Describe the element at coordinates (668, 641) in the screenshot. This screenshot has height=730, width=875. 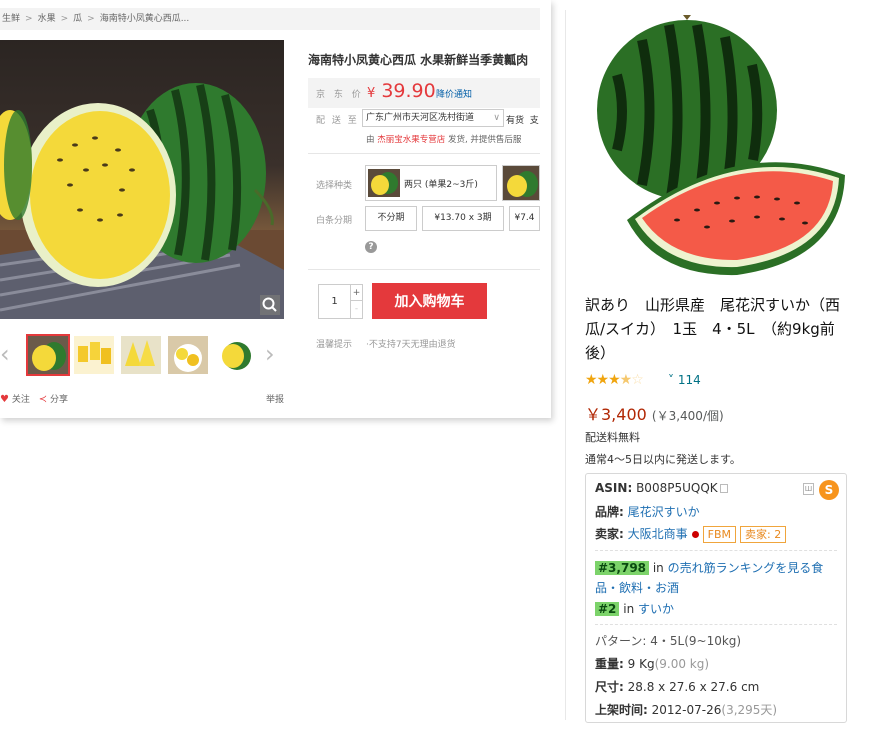
I see `pattern-row: パターン: 4・5L(9~10kg)` at that location.